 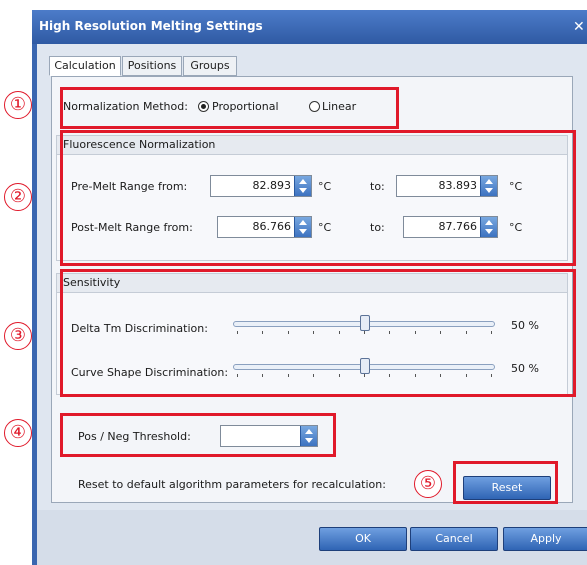 What do you see at coordinates (210, 66) in the screenshot?
I see `tab-groups: Groups` at bounding box center [210, 66].